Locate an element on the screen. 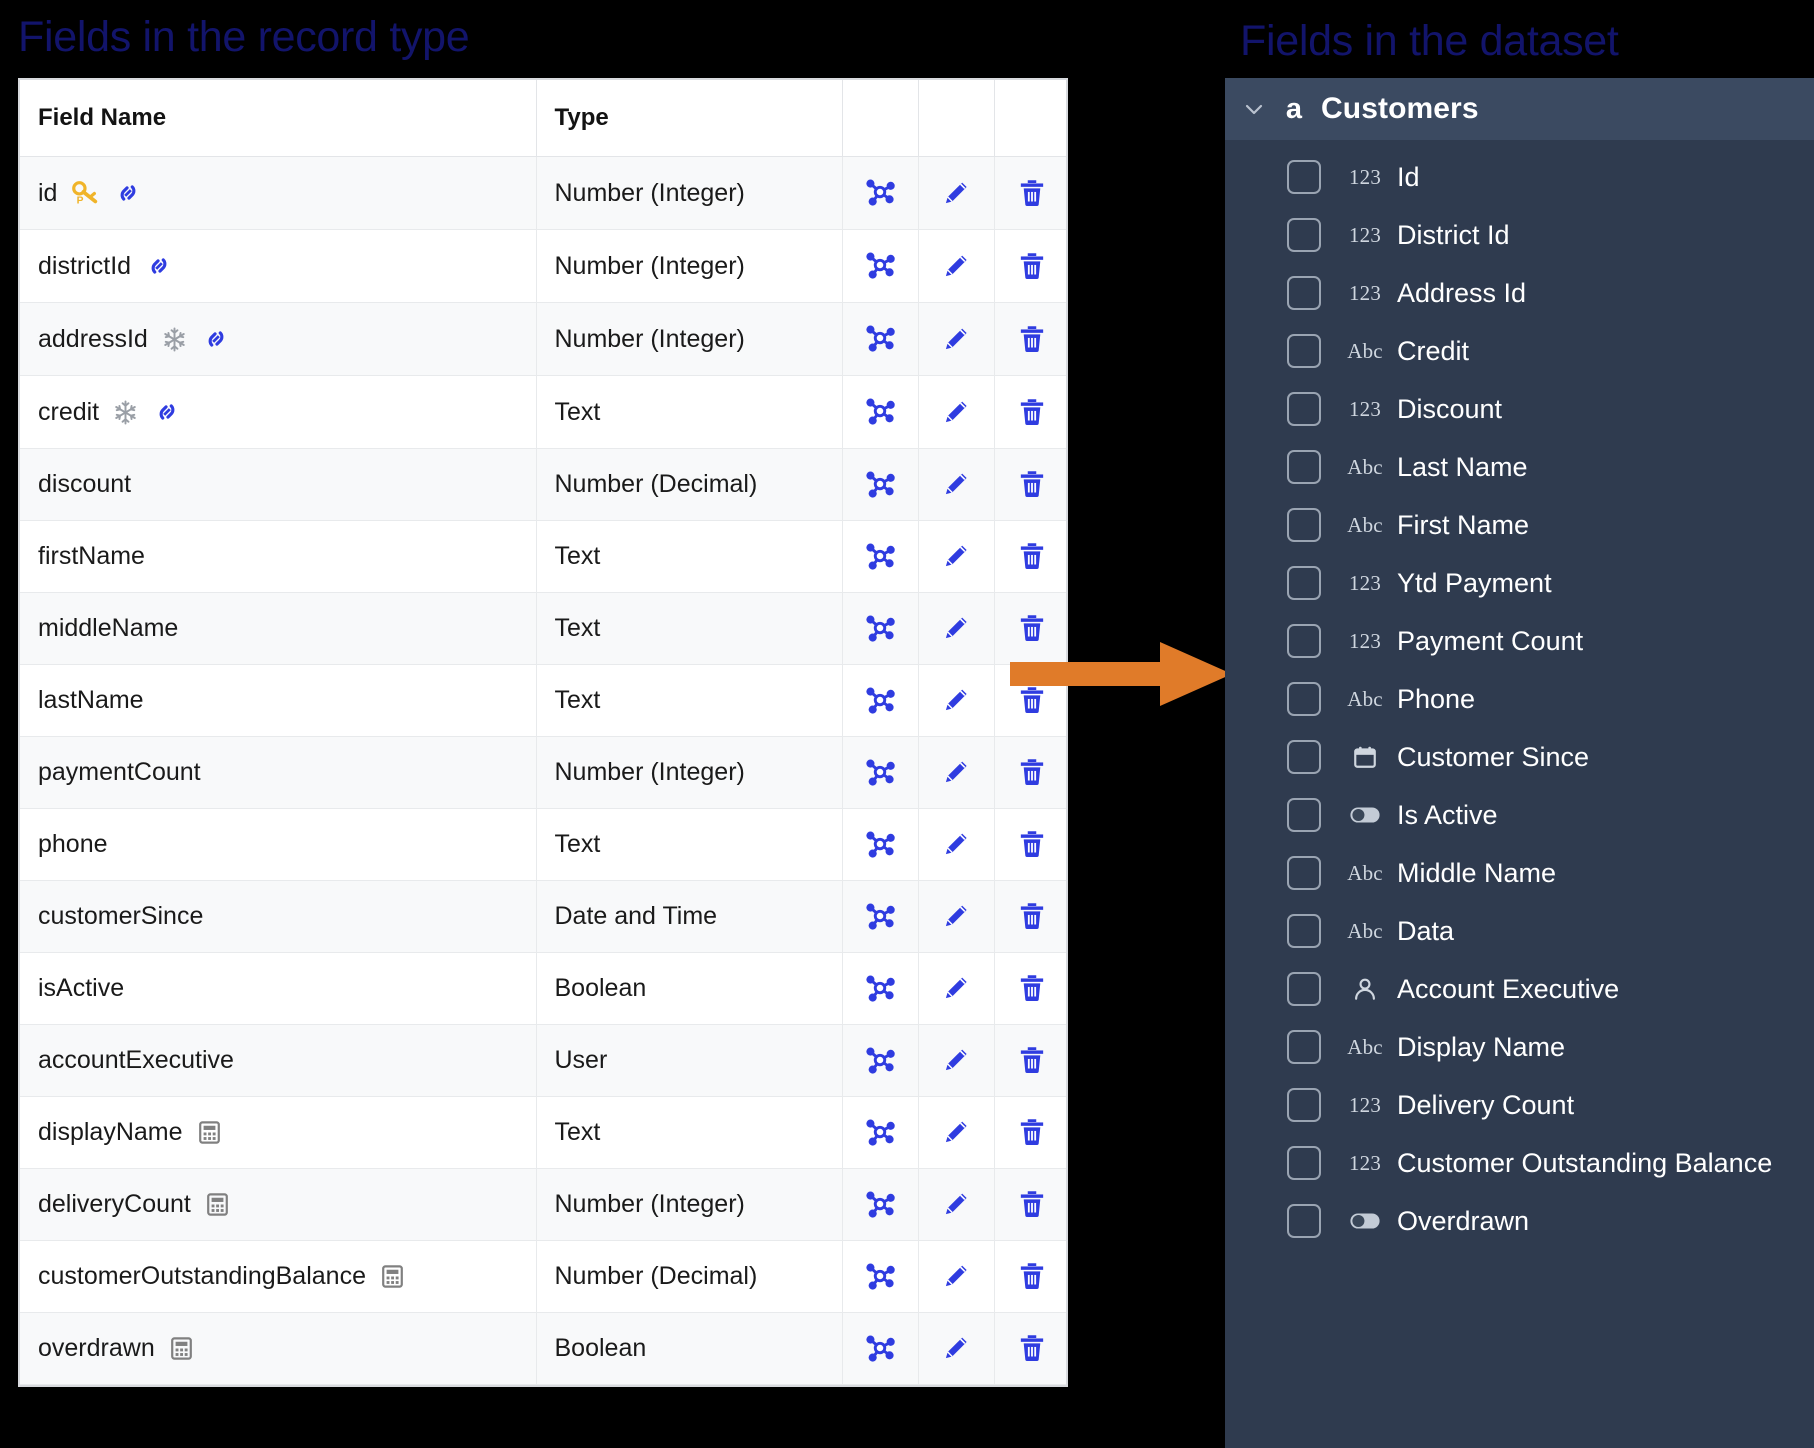  dataset-field-row: 123 Ytd Payment is located at coordinates (1519, 583).